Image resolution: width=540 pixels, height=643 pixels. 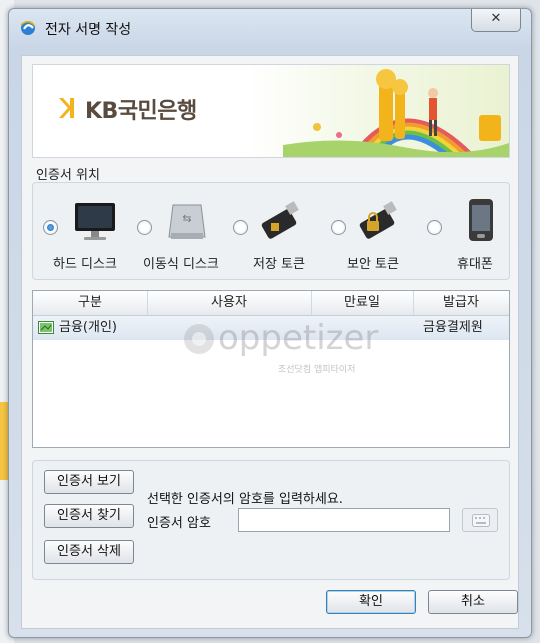 I want to click on certificate-icon, so click(x=46, y=327).